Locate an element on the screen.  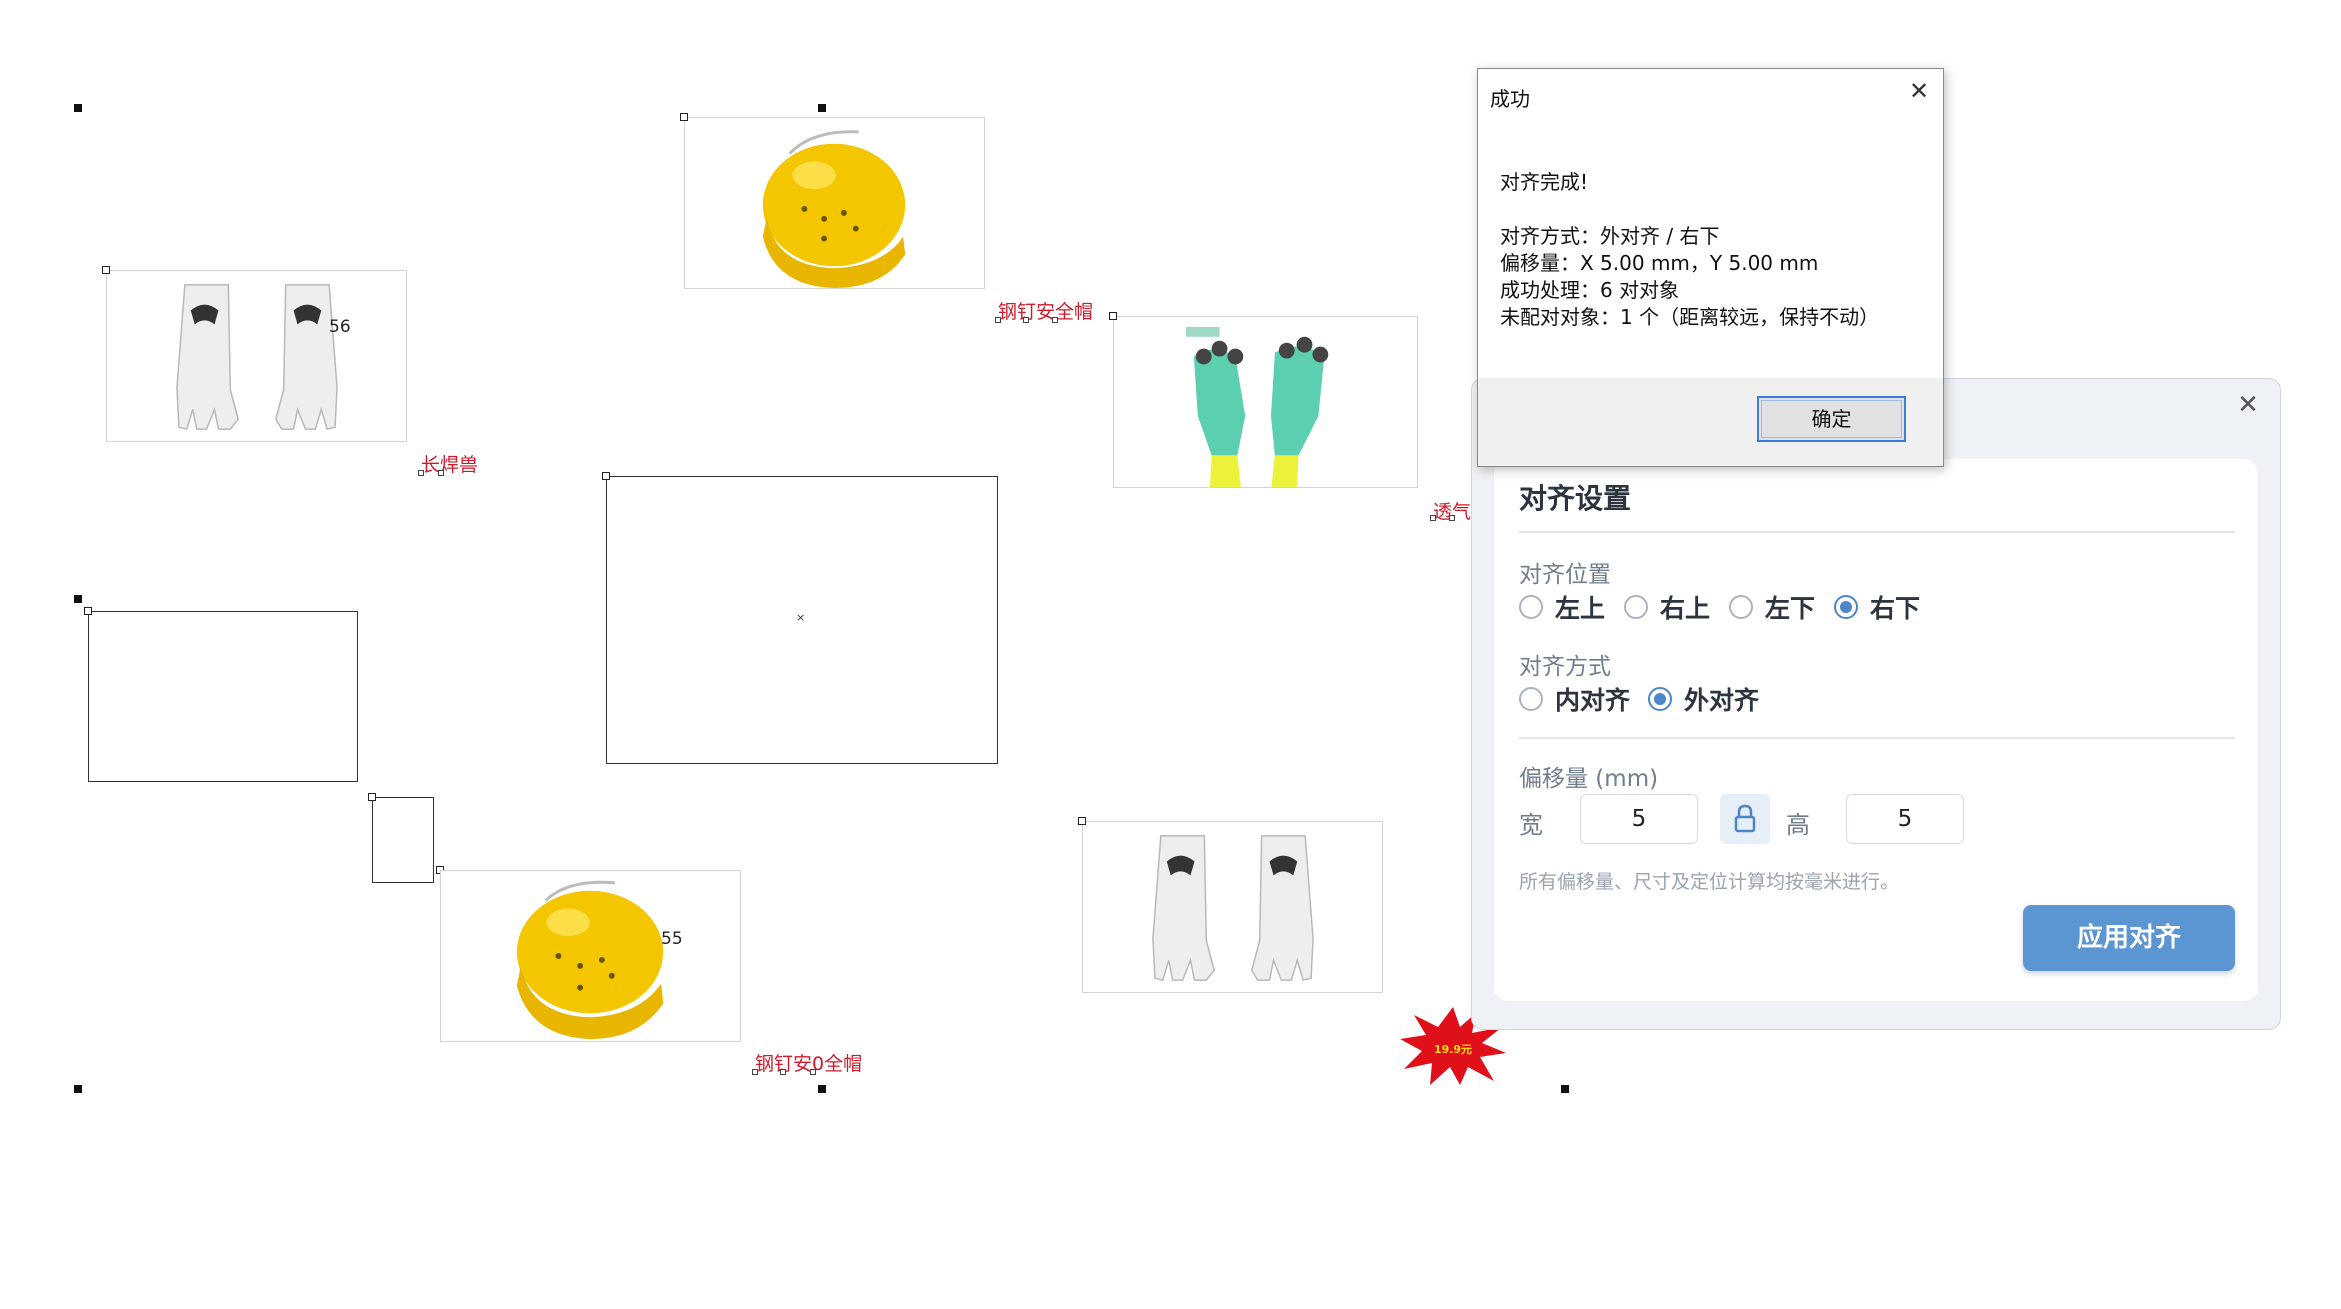
empty-frame-medium is located at coordinates (223, 696).